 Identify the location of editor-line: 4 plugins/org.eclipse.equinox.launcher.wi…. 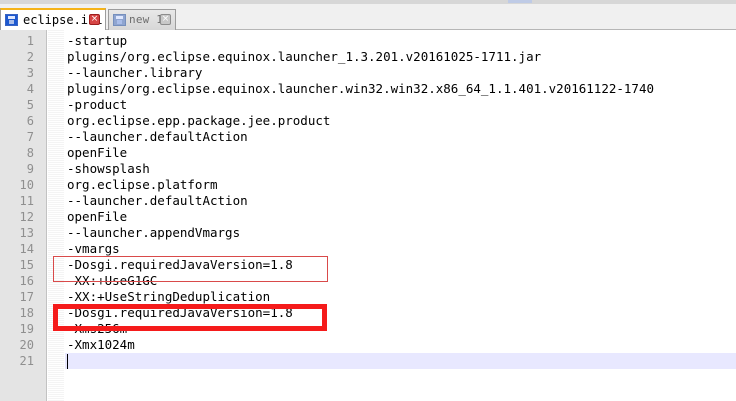
(368, 89).